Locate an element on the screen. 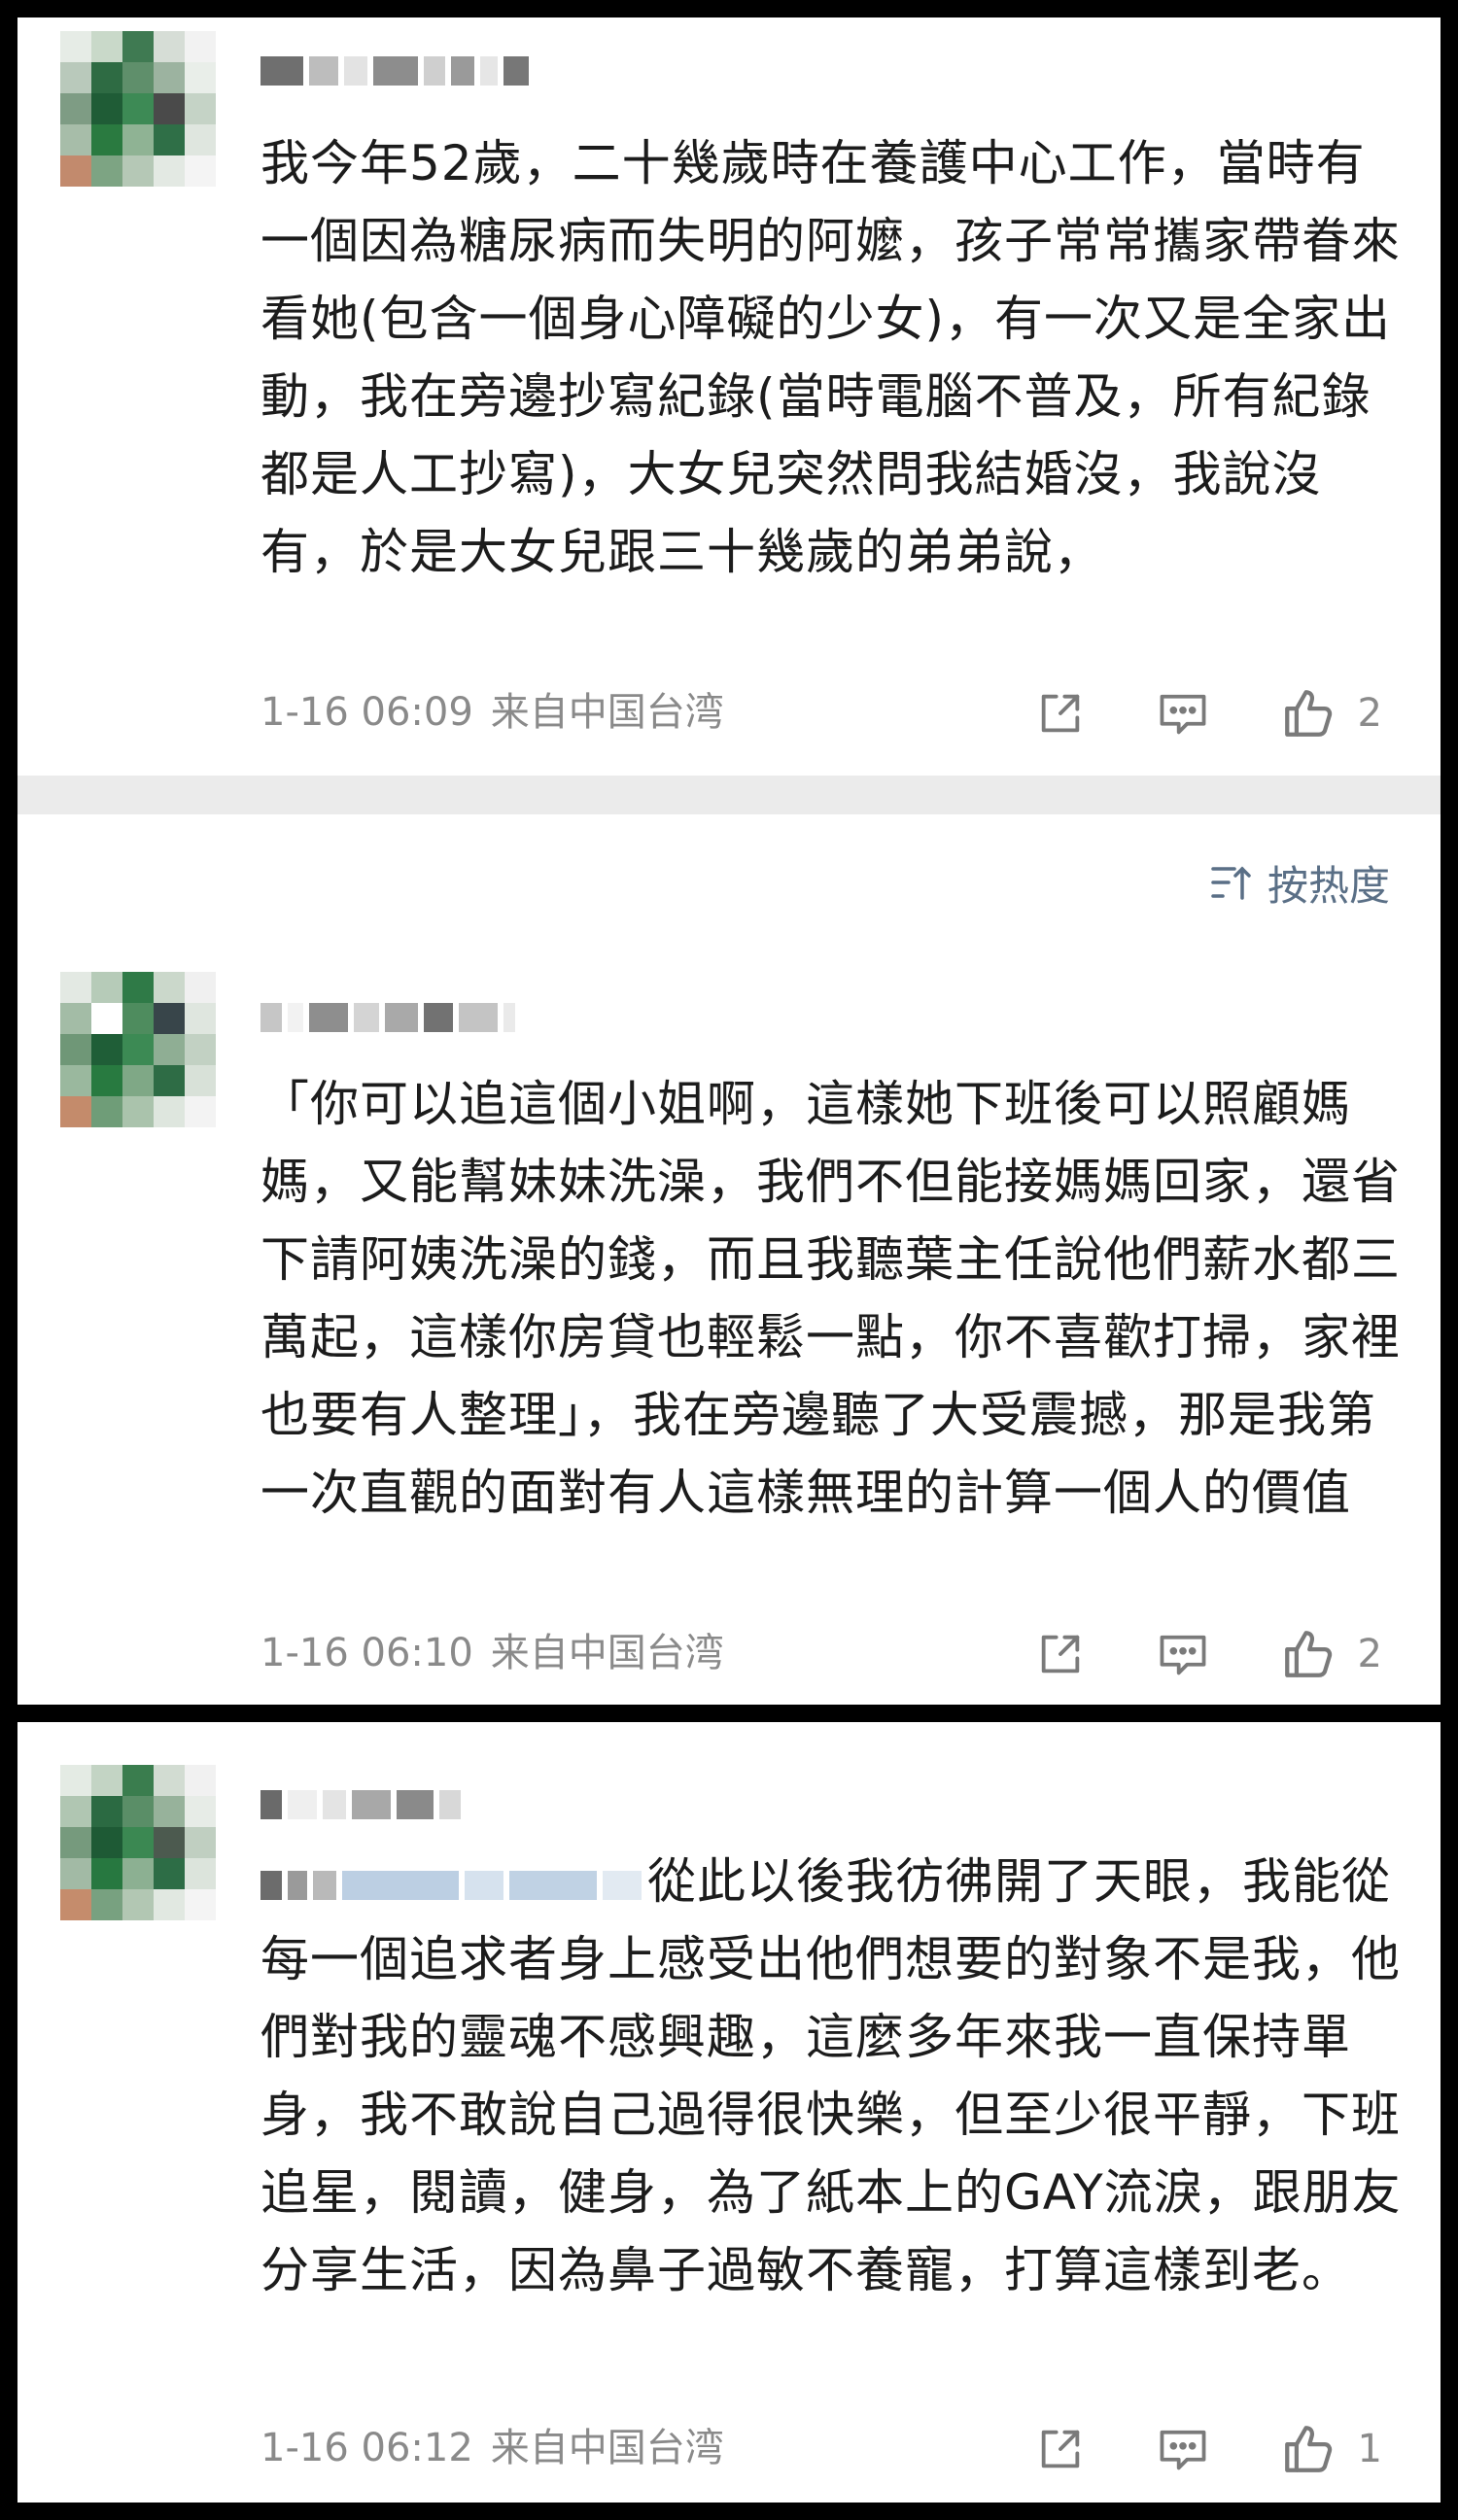 This screenshot has height=2520, width=1458. comment-time: 1-16 06:09 is located at coordinates (366, 712).